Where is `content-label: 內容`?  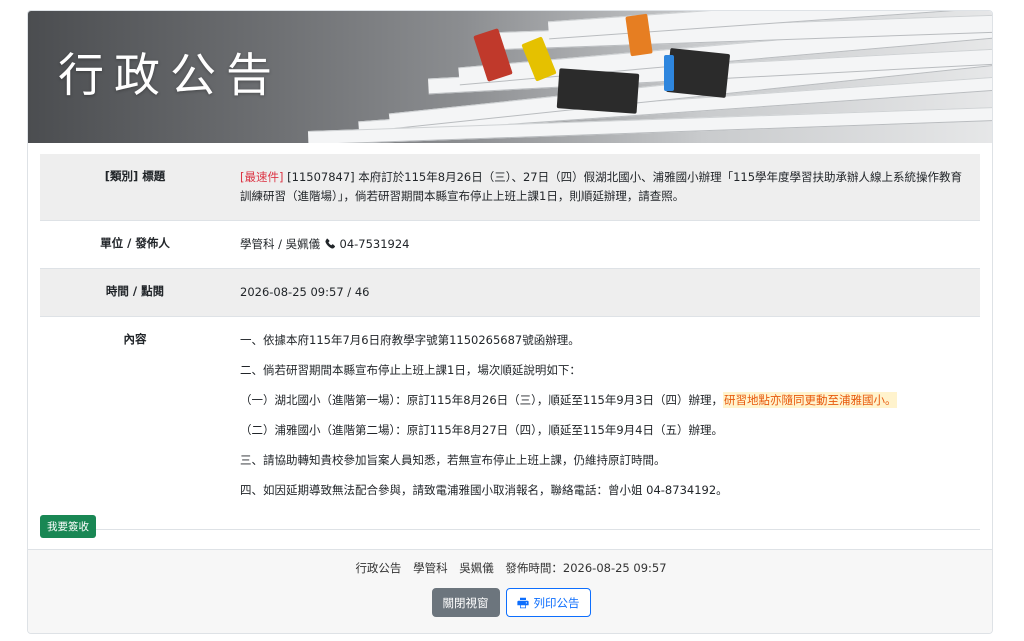
content-label: 內容 is located at coordinates (135, 339).